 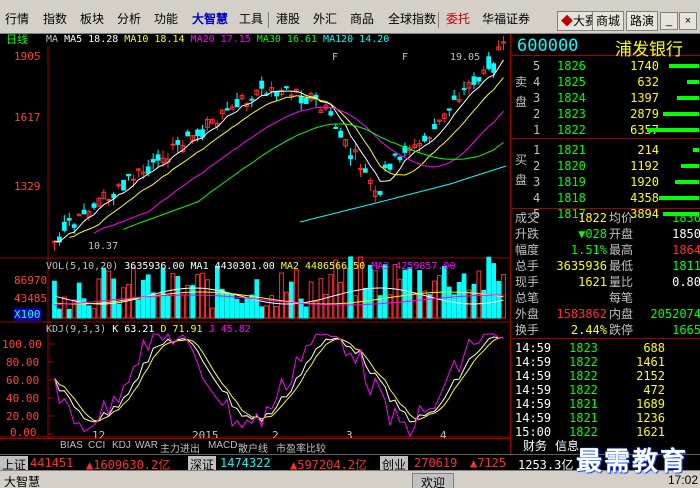 What do you see at coordinates (92, 19) in the screenshot?
I see `menu-bankuai: 板块` at bounding box center [92, 19].